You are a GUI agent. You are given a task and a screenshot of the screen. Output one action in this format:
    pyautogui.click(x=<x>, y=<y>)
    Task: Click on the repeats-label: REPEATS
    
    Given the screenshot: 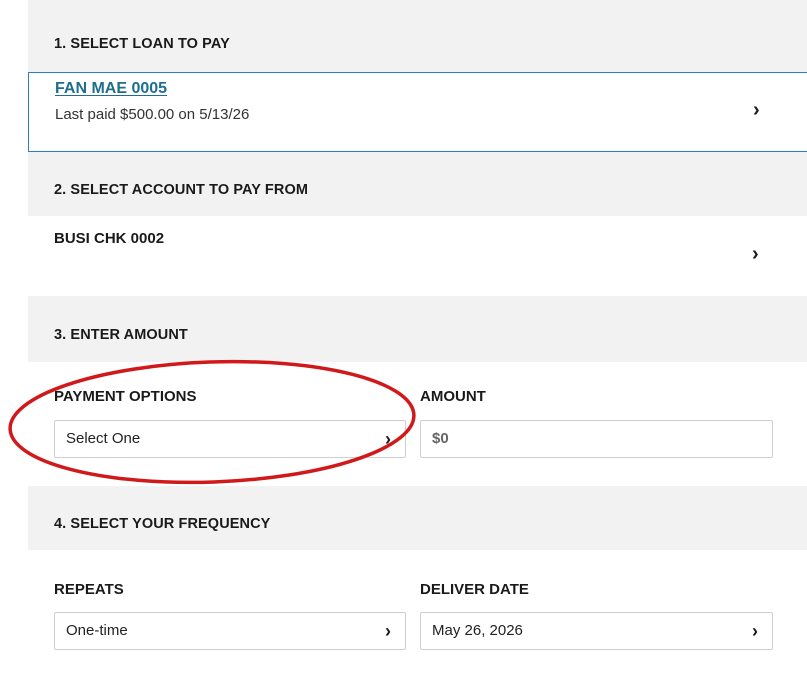 What is the action you would take?
    pyautogui.click(x=89, y=589)
    